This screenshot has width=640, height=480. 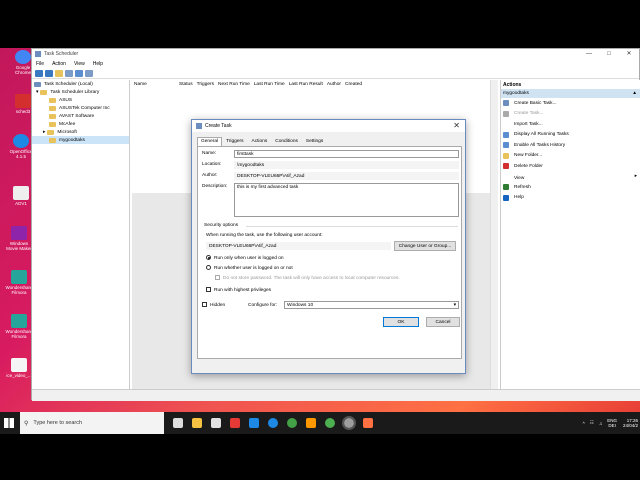 What do you see at coordinates (353, 84) in the screenshot?
I see `column-header-created: Created` at bounding box center [353, 84].